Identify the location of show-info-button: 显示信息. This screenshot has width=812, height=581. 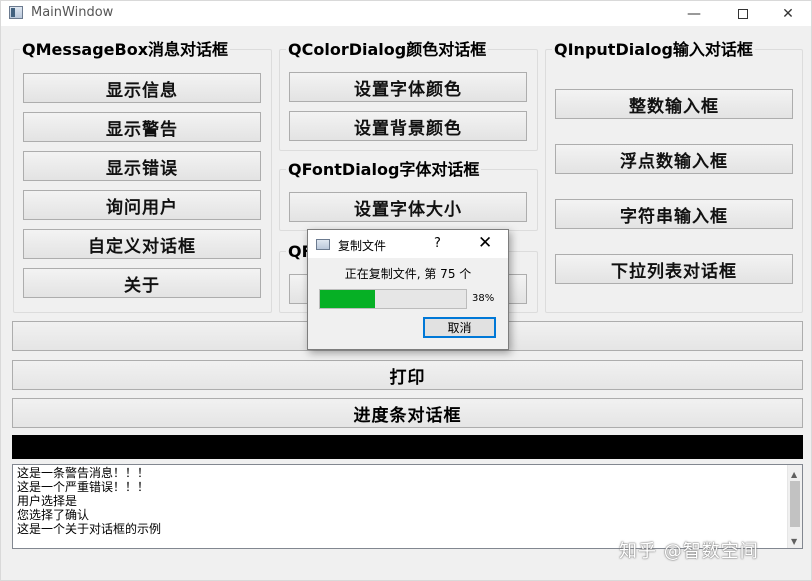
(142, 88).